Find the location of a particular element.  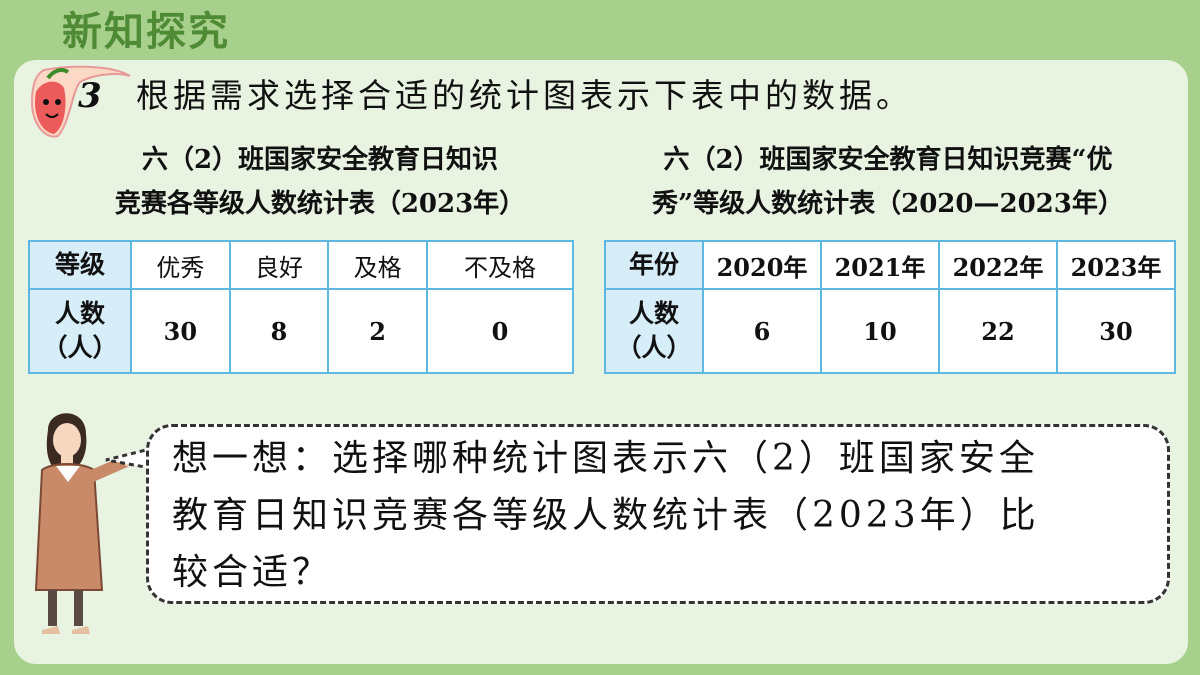

right-table-title: 六（2）班国家安全教育日知识竞赛“优 秀”等级人数统计表（2020—2023年） is located at coordinates (888, 182).